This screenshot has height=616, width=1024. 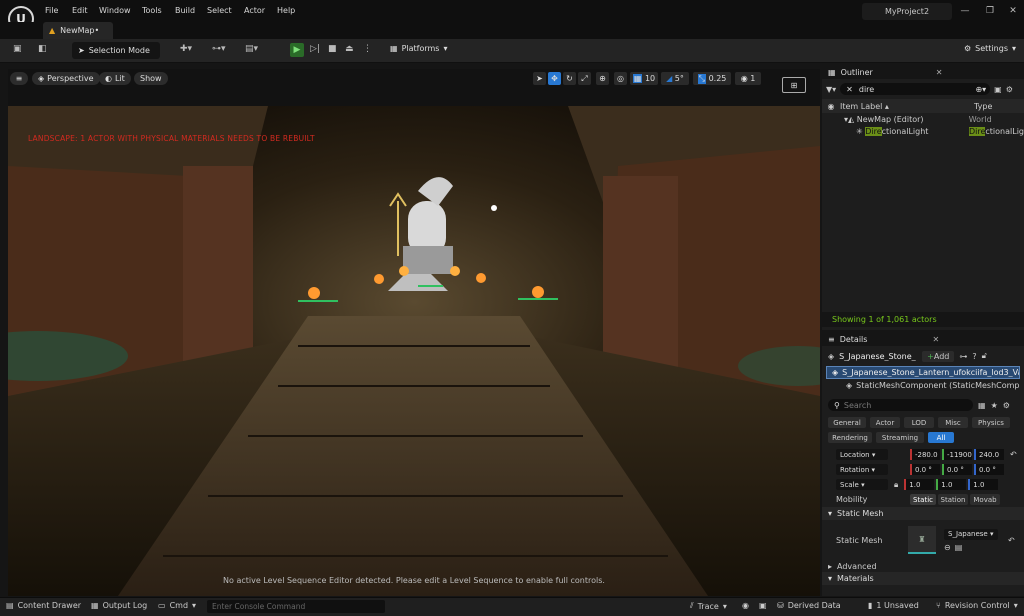 I want to click on add-actor-icon: ✚▾, so click(x=186, y=49).